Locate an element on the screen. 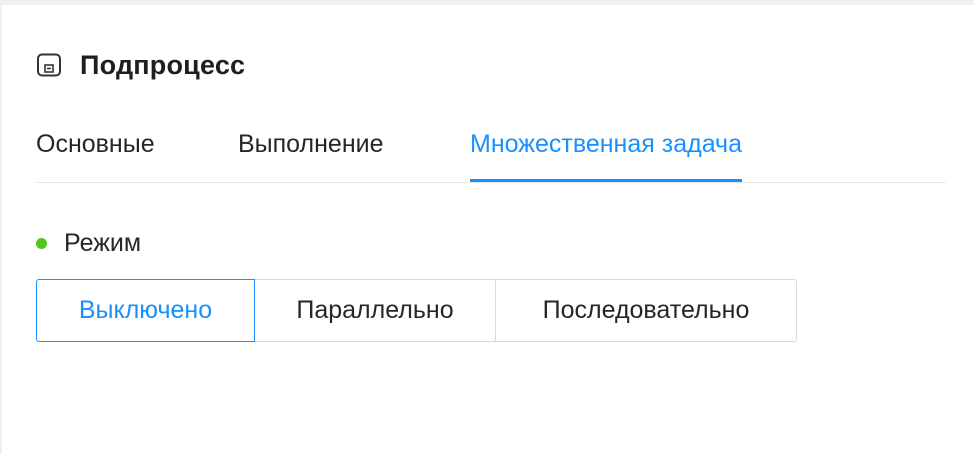 This screenshot has width=974, height=454. mode-label: Режим is located at coordinates (103, 242).